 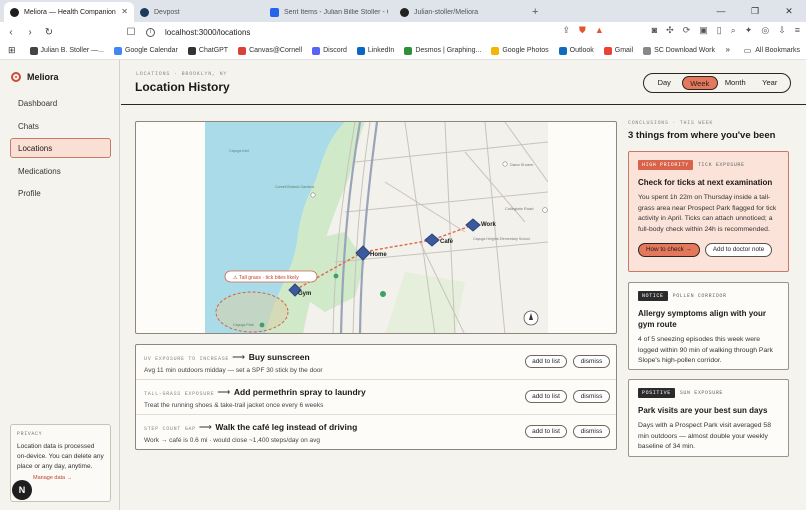 I want to click on bookmark-item: ChatGPT, so click(x=208, y=50).